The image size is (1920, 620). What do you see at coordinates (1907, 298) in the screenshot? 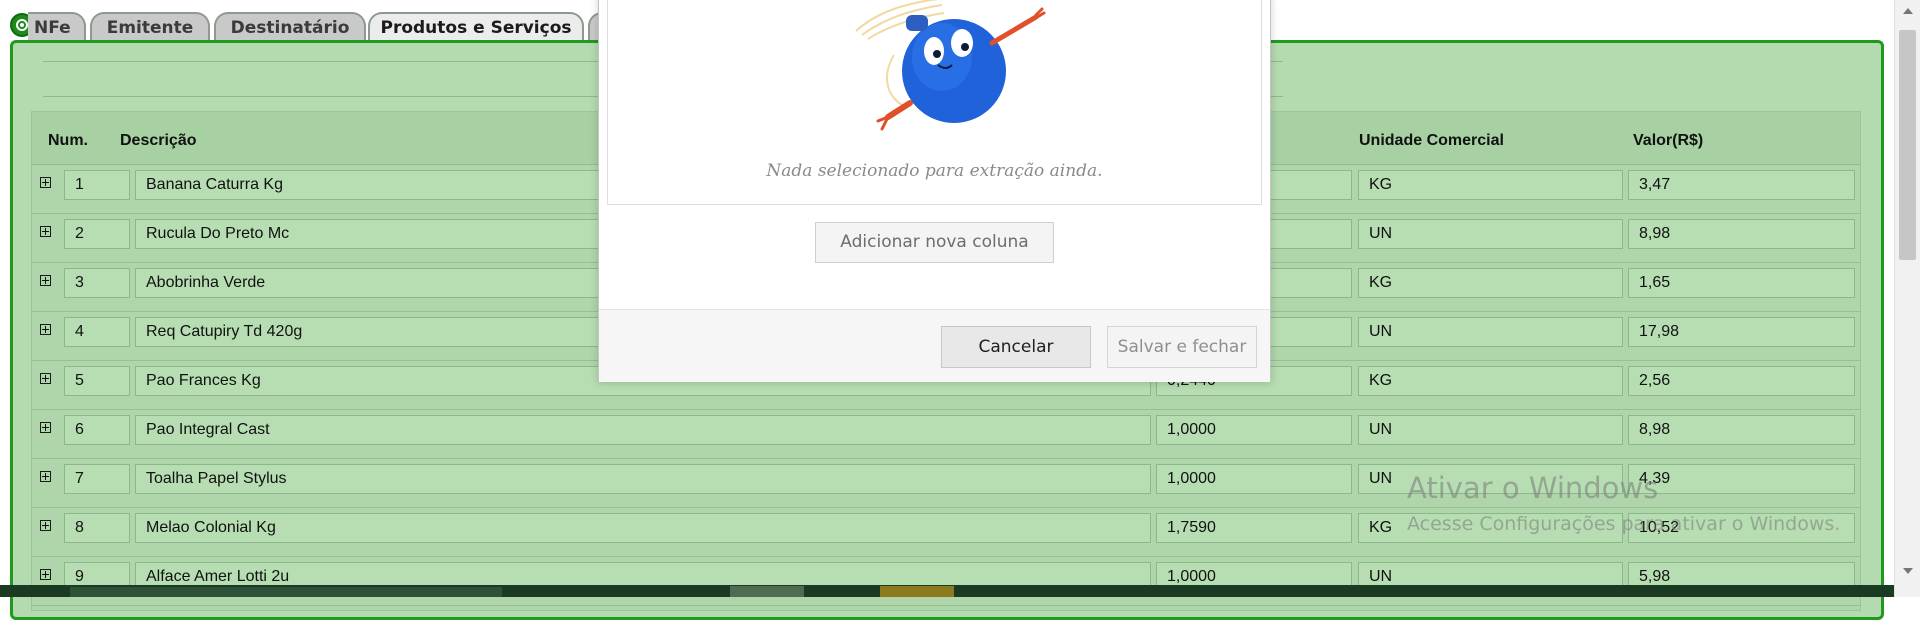
I see `vertical-scrollbar` at bounding box center [1907, 298].